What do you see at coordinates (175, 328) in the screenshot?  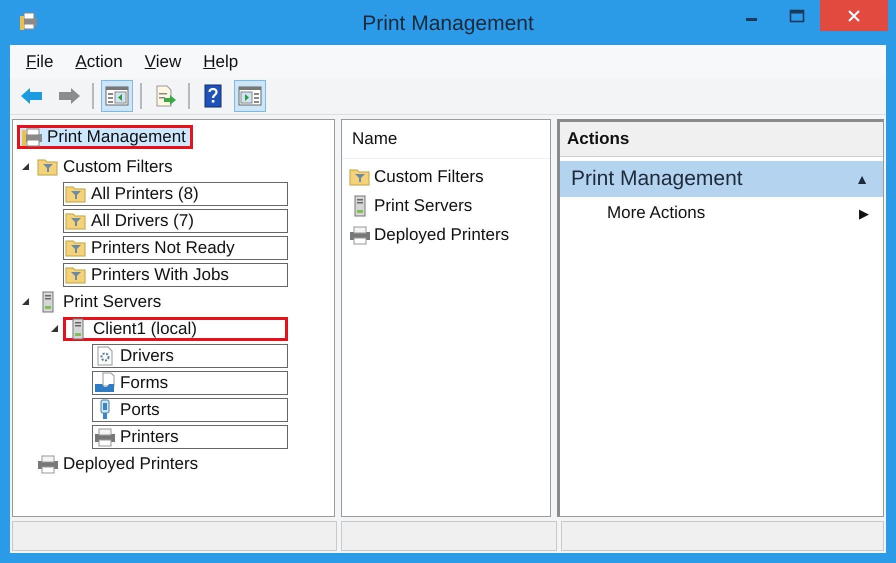 I see `tree-item: Client1 (local)` at bounding box center [175, 328].